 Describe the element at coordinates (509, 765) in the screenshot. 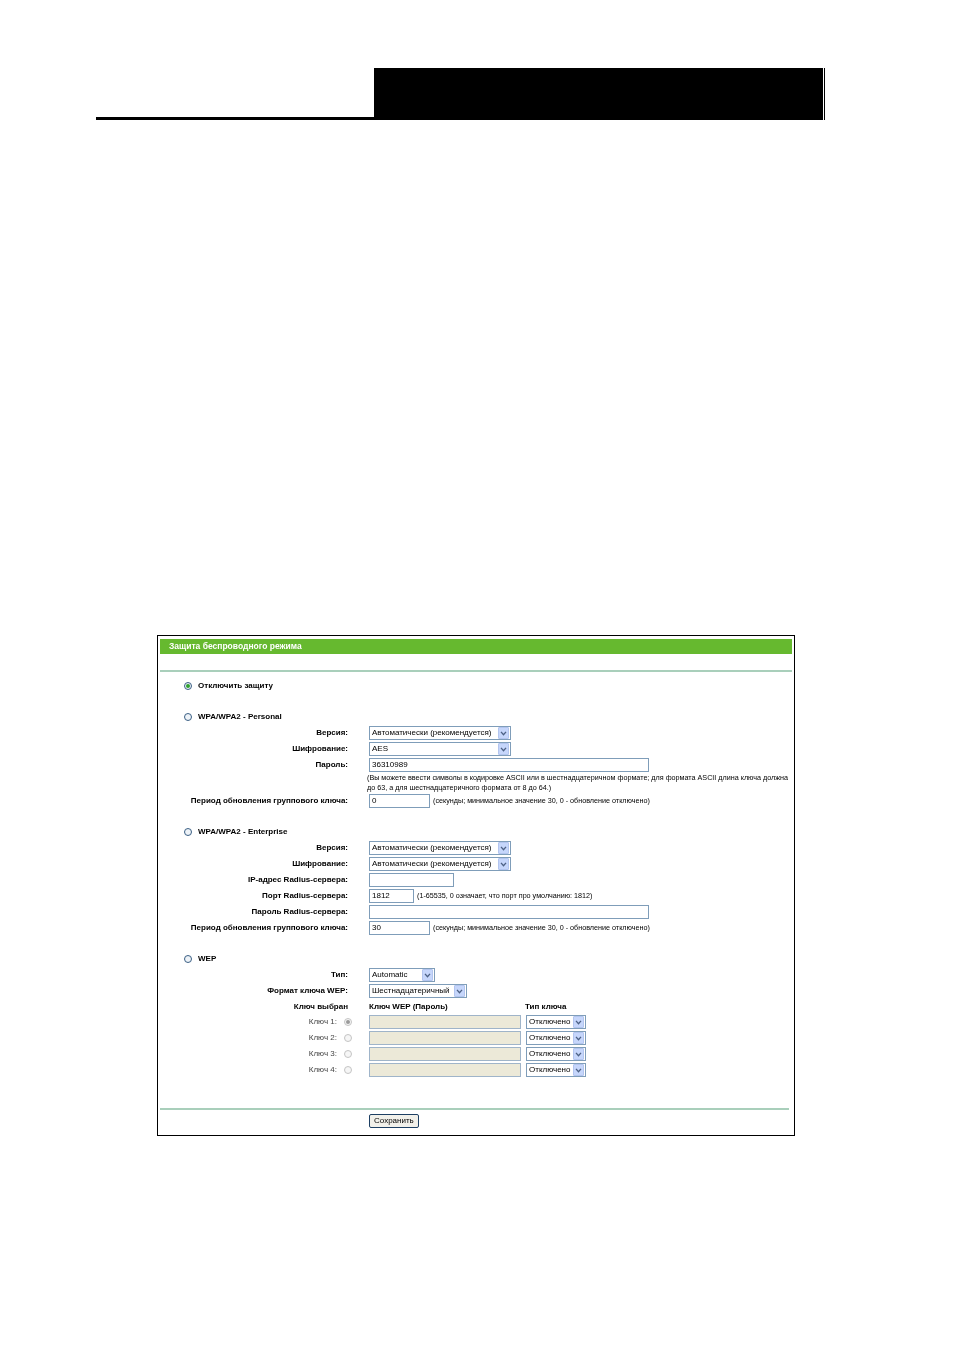

I see `text-input: 36310989` at that location.